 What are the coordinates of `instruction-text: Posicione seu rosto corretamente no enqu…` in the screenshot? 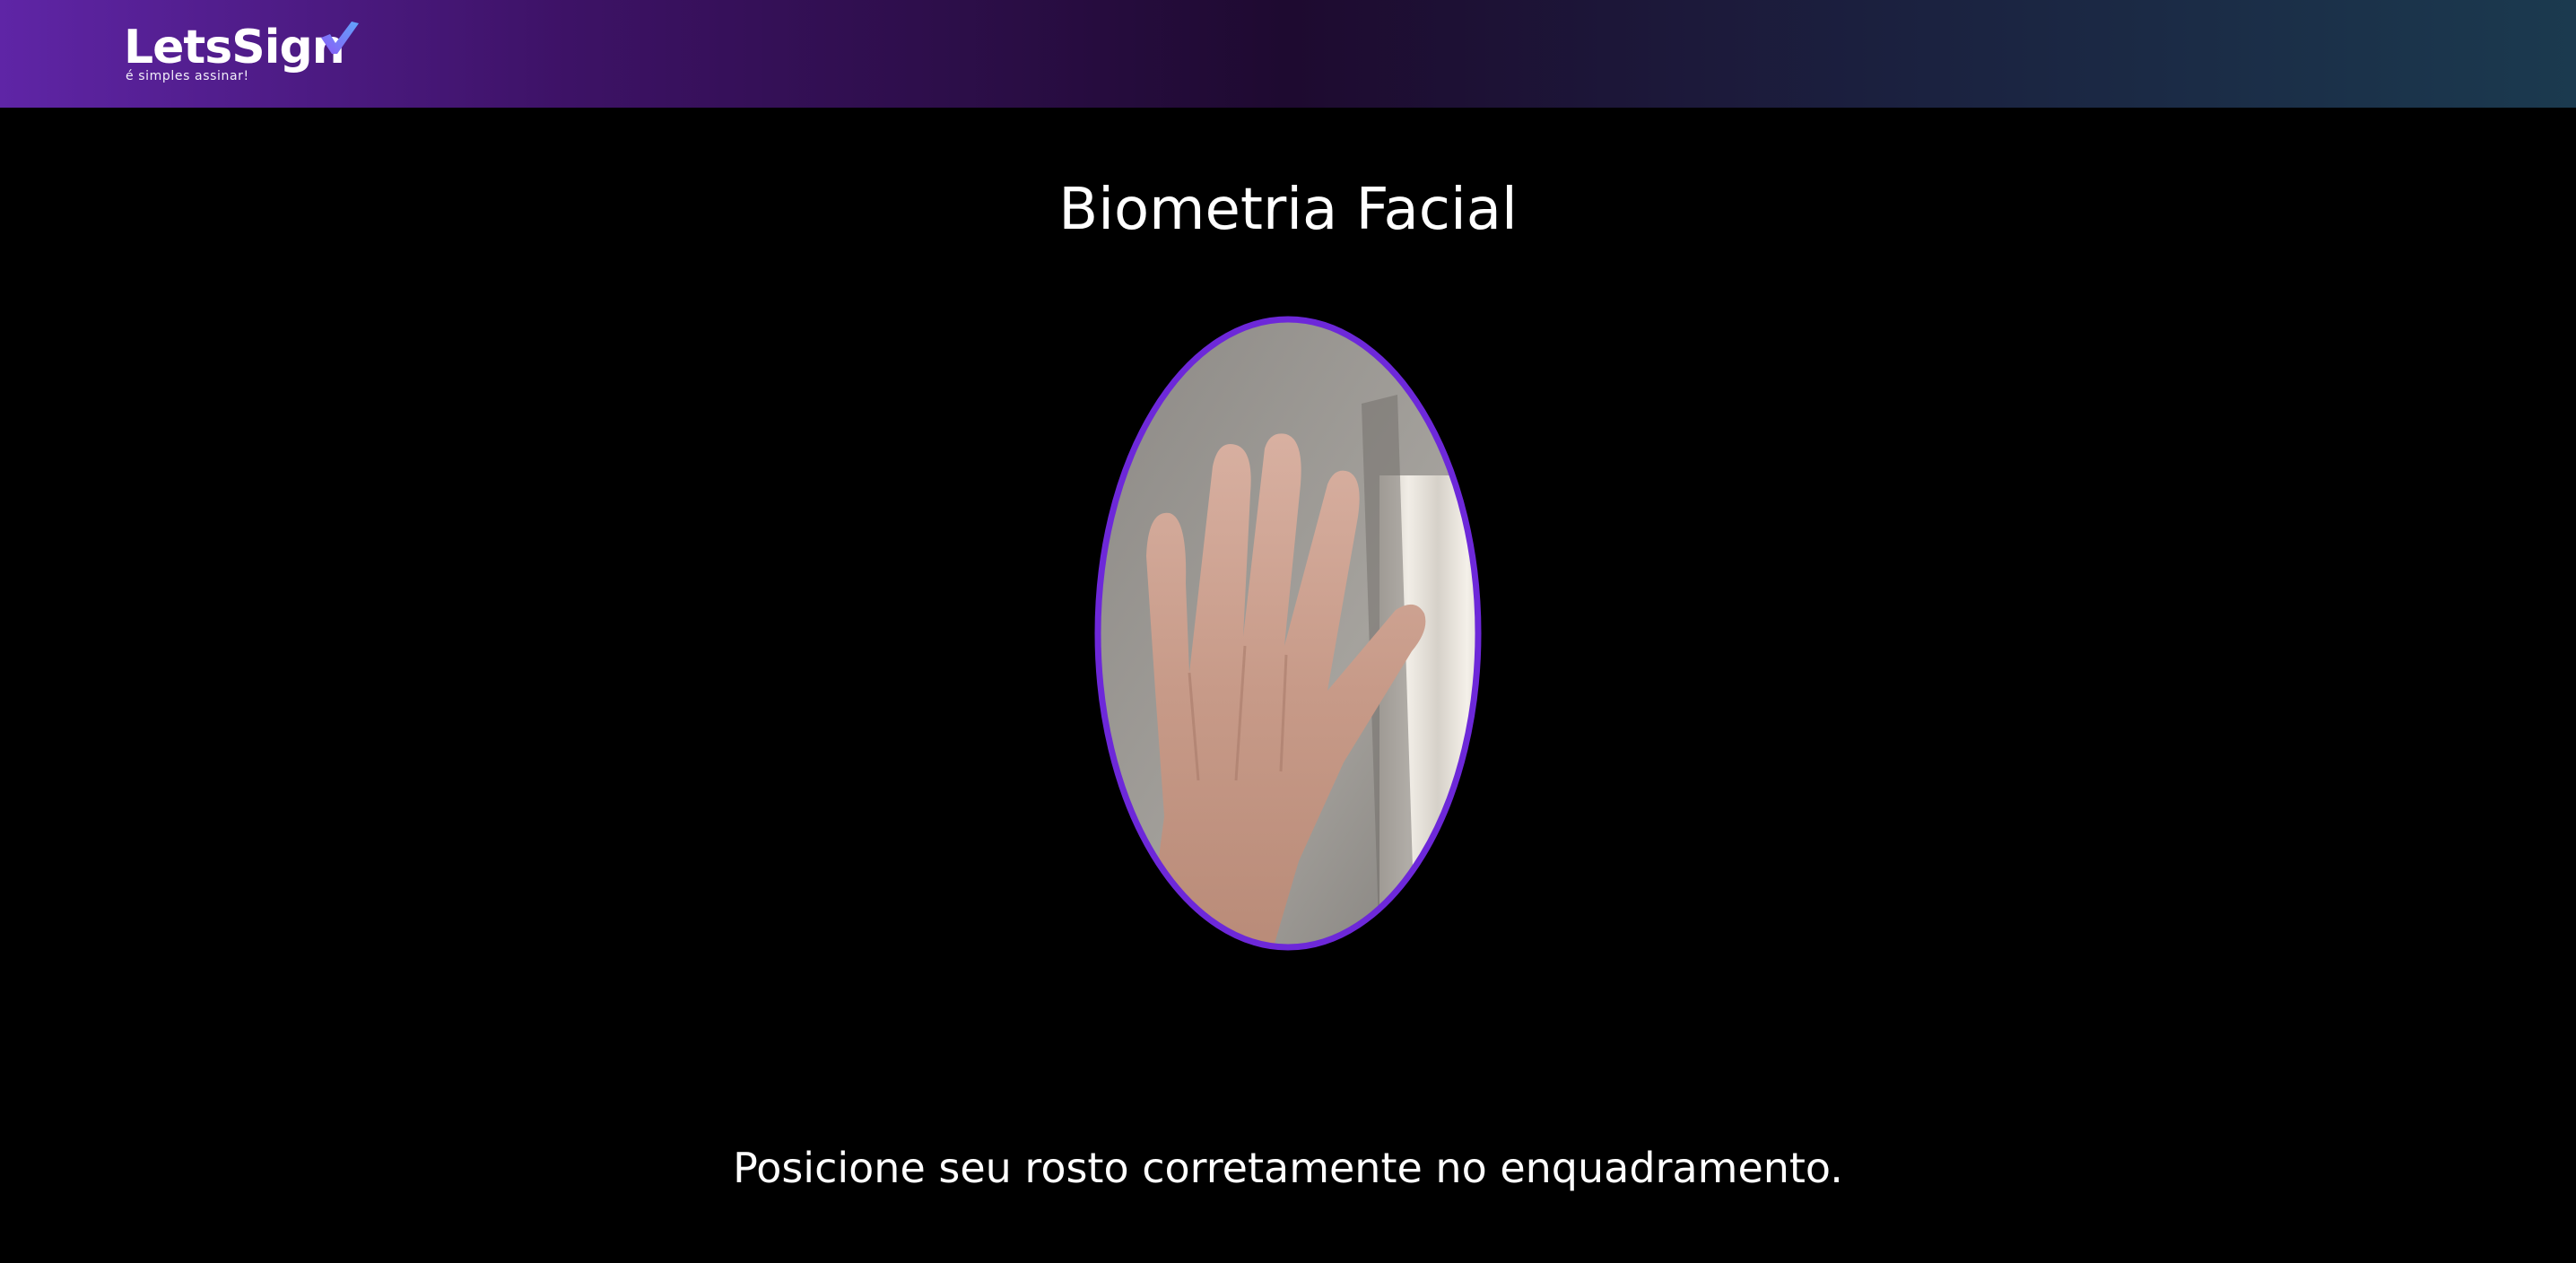 It's located at (1288, 1168).